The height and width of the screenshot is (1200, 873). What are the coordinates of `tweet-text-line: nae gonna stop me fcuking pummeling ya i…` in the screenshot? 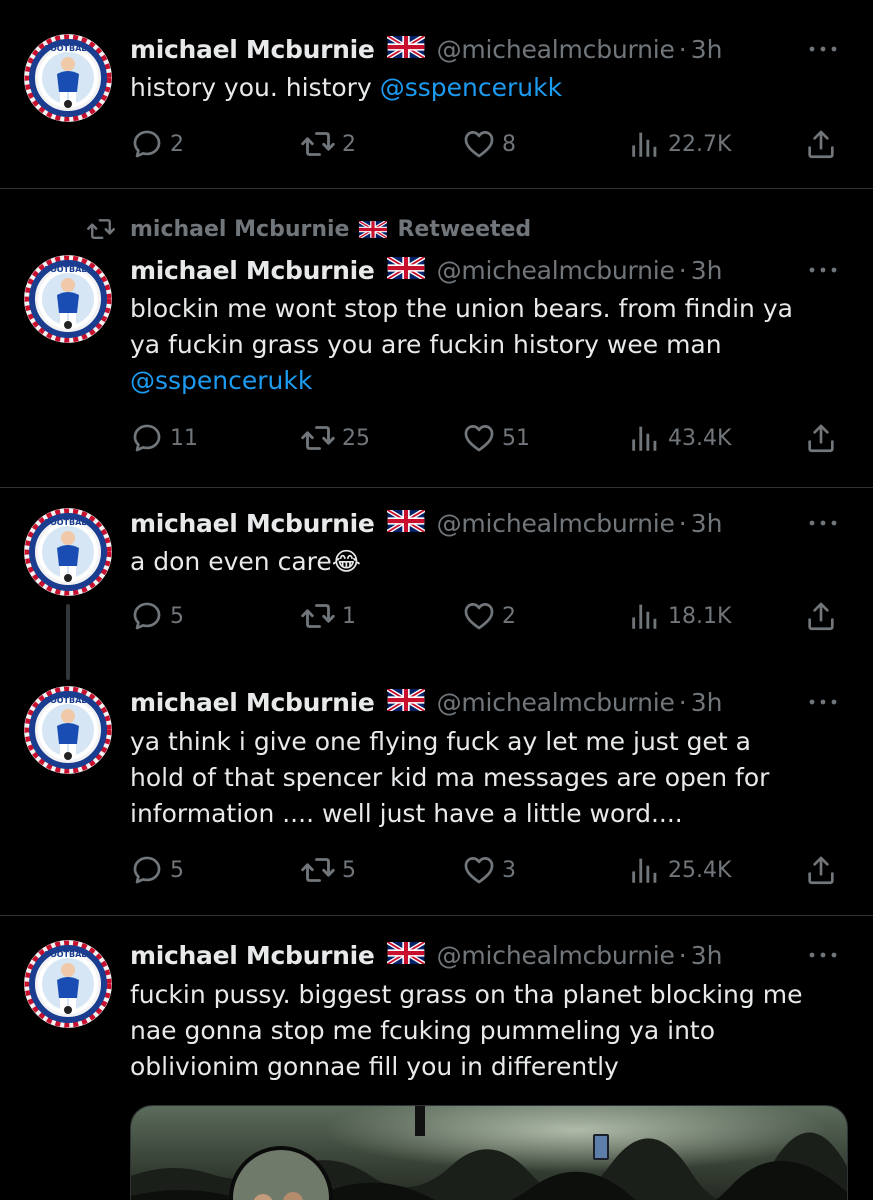 It's located at (423, 1030).